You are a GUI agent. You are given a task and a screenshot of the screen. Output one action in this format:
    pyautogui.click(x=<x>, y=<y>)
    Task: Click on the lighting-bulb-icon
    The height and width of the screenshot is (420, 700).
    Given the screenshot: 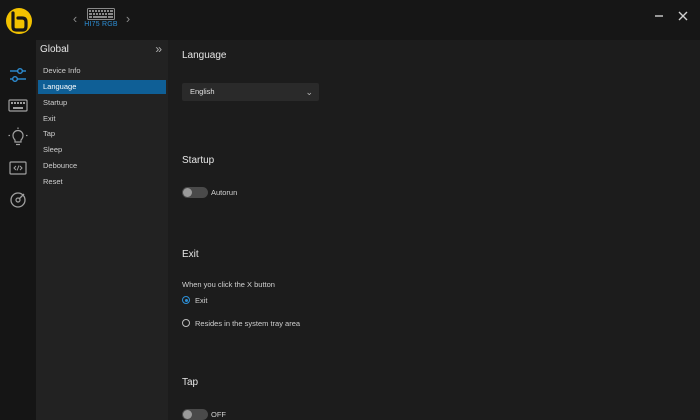 What is the action you would take?
    pyautogui.click(x=18, y=137)
    